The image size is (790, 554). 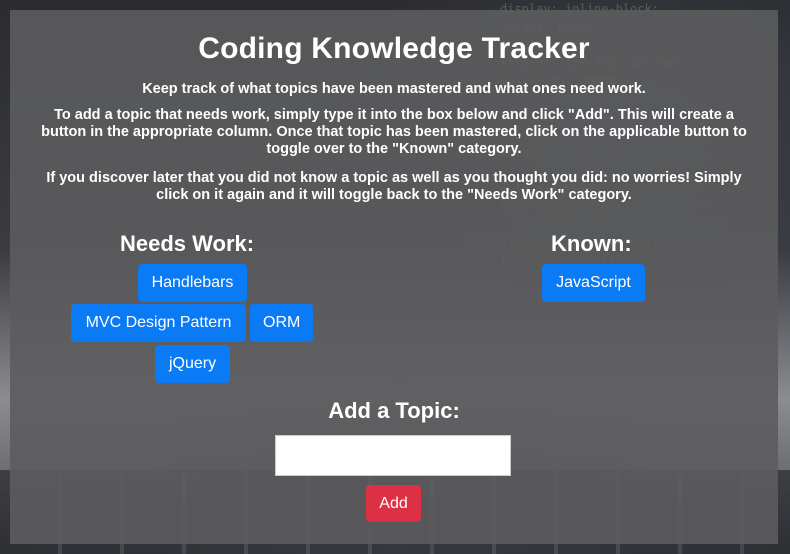 What do you see at coordinates (393, 503) in the screenshot?
I see `add-button: Add` at bounding box center [393, 503].